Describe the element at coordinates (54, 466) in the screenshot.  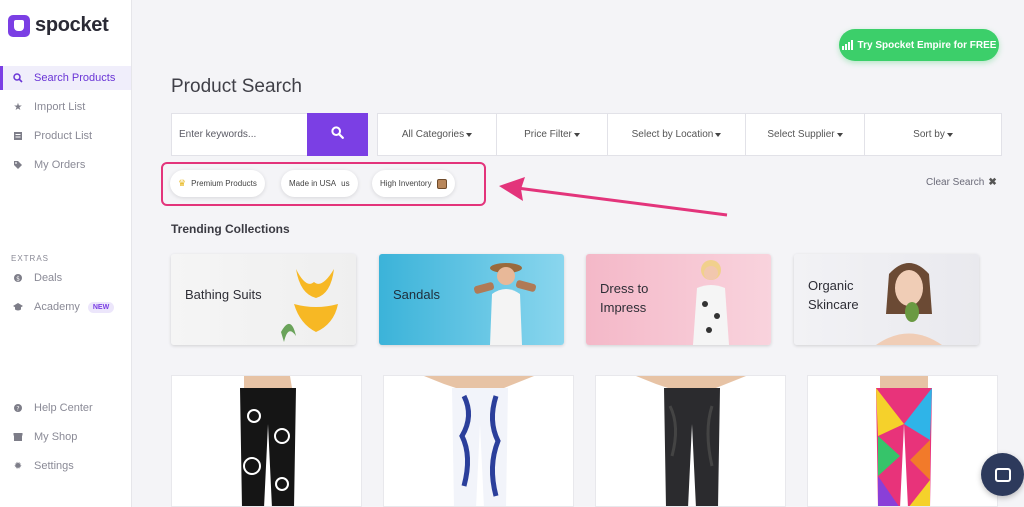
I see `sidebar-item-label: Settings` at that location.